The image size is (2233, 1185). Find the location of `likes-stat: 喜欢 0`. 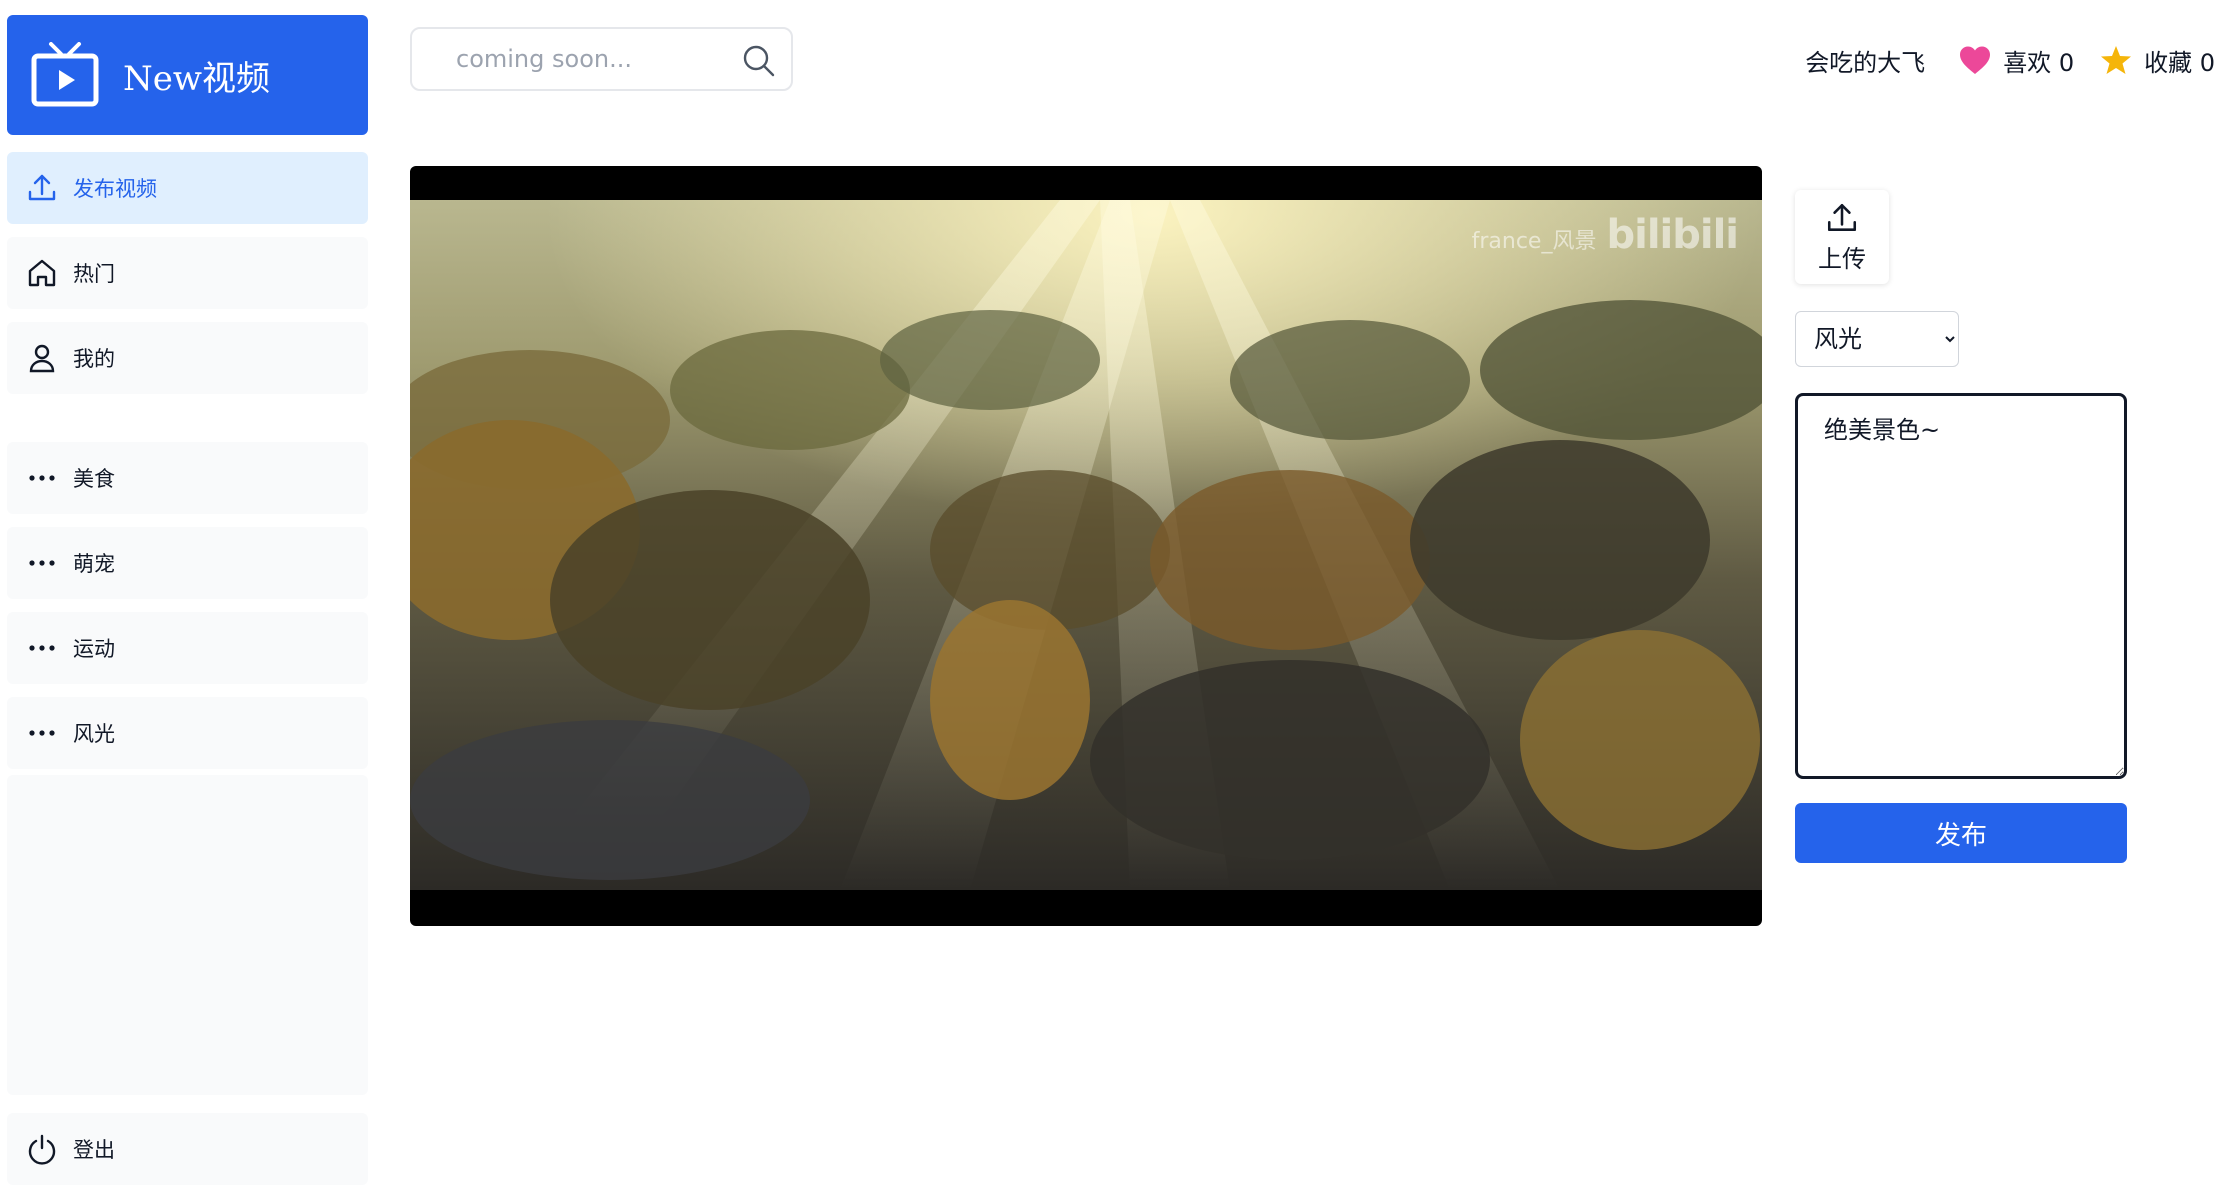

likes-stat: 喜欢 0 is located at coordinates (2016, 60).